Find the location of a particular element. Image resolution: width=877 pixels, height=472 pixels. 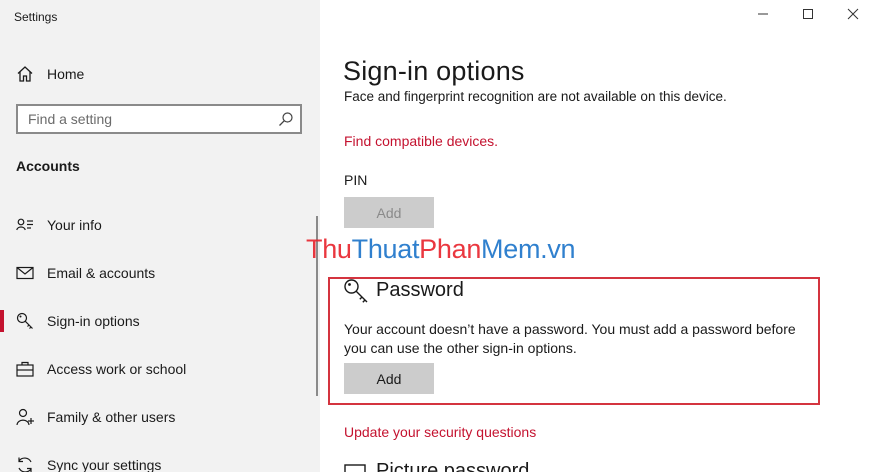

sidebar-item-label: Sign-in options is located at coordinates (93, 321).